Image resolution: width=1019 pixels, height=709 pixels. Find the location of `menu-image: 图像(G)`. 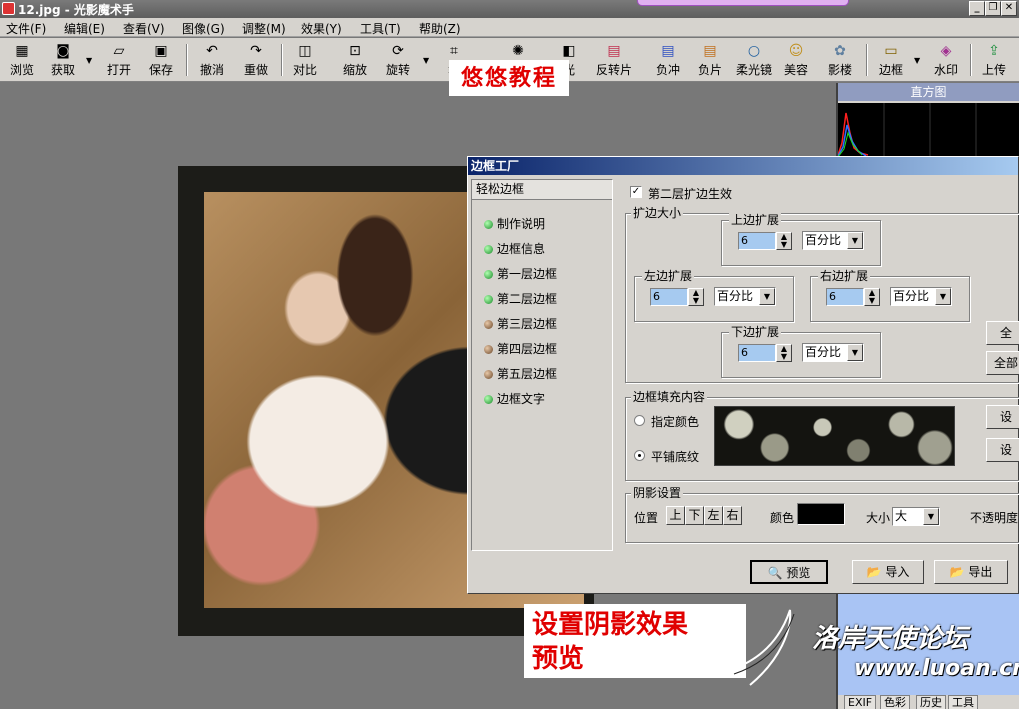

menu-image: 图像(G) is located at coordinates (203, 28).